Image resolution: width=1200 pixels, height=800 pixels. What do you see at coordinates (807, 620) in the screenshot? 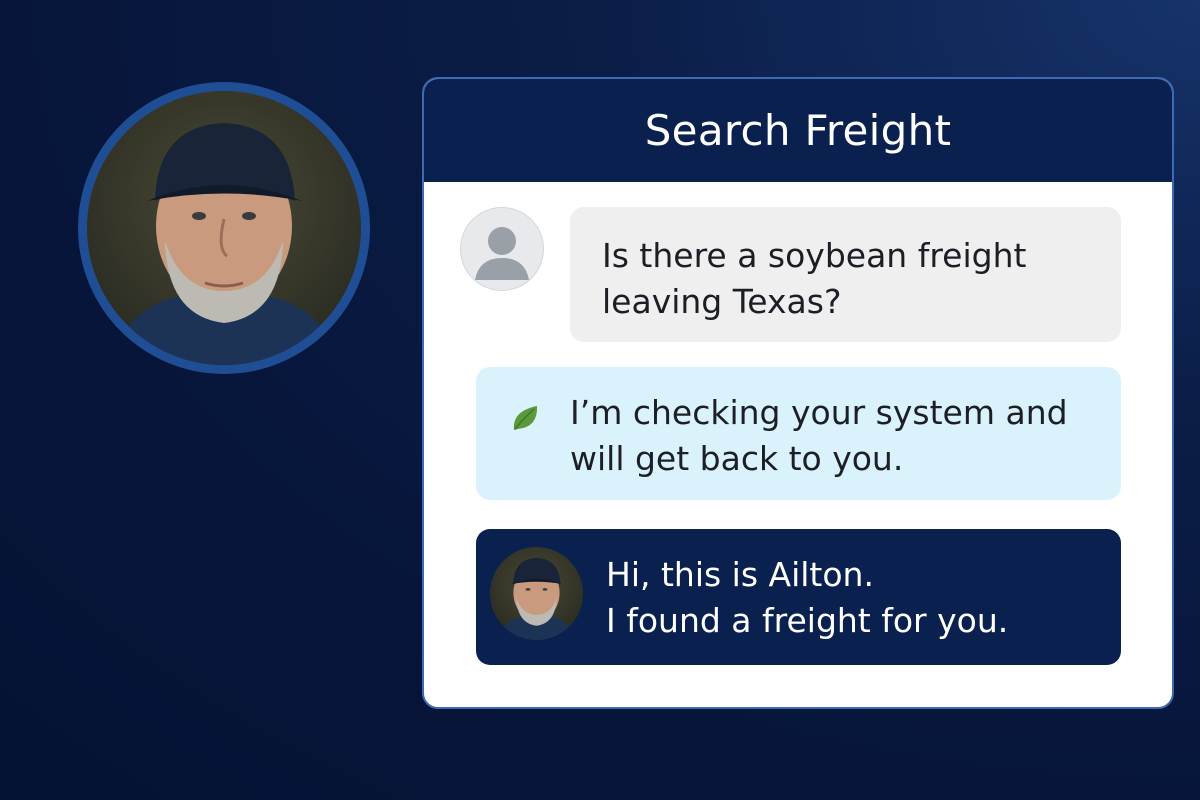
I see `agent-message-line-2: I found a freight for you.` at bounding box center [807, 620].